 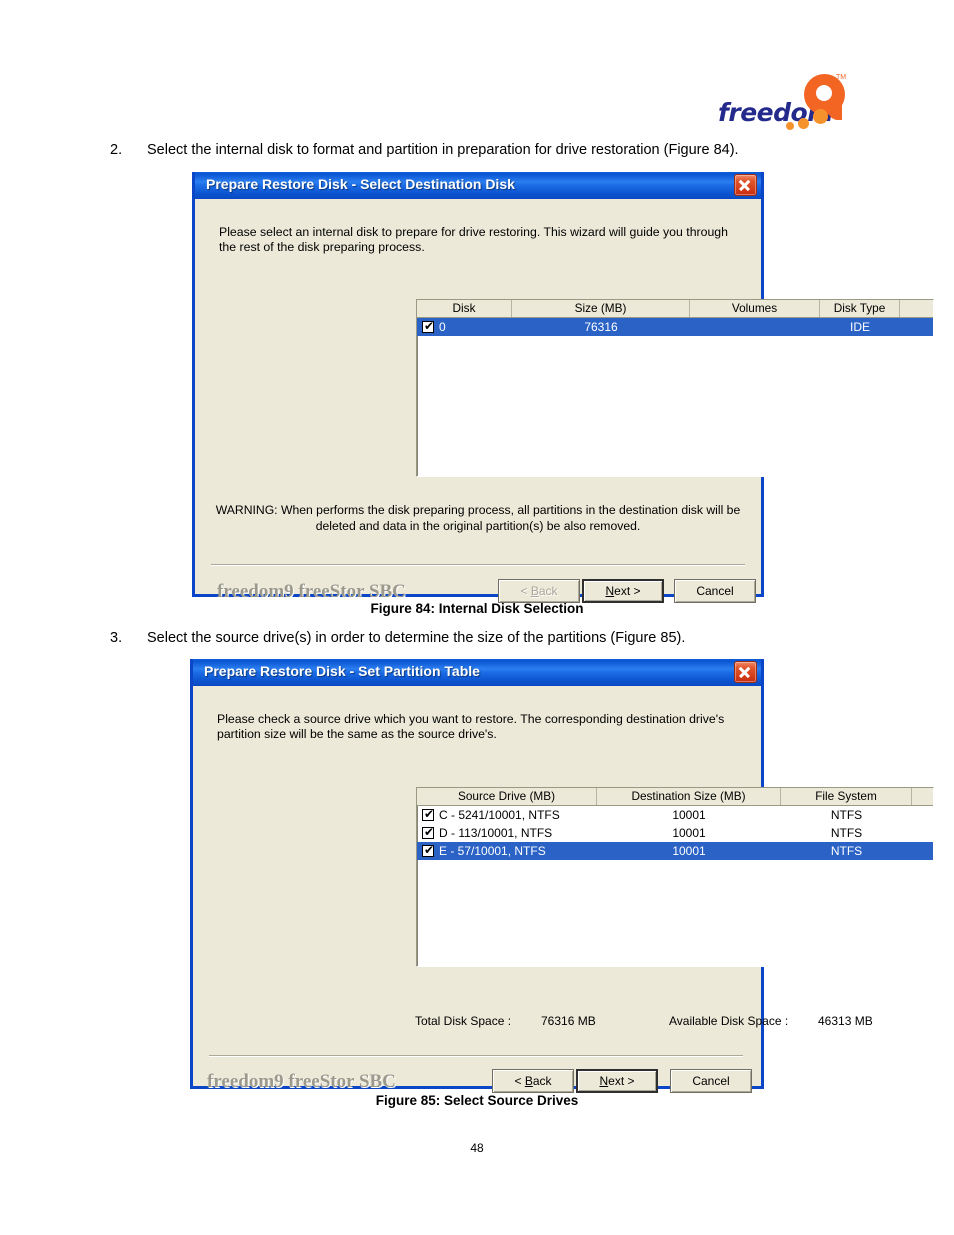 What do you see at coordinates (477, 608) in the screenshot?
I see `figure-84-caption: Figure 84: Internal Disk Selection` at bounding box center [477, 608].